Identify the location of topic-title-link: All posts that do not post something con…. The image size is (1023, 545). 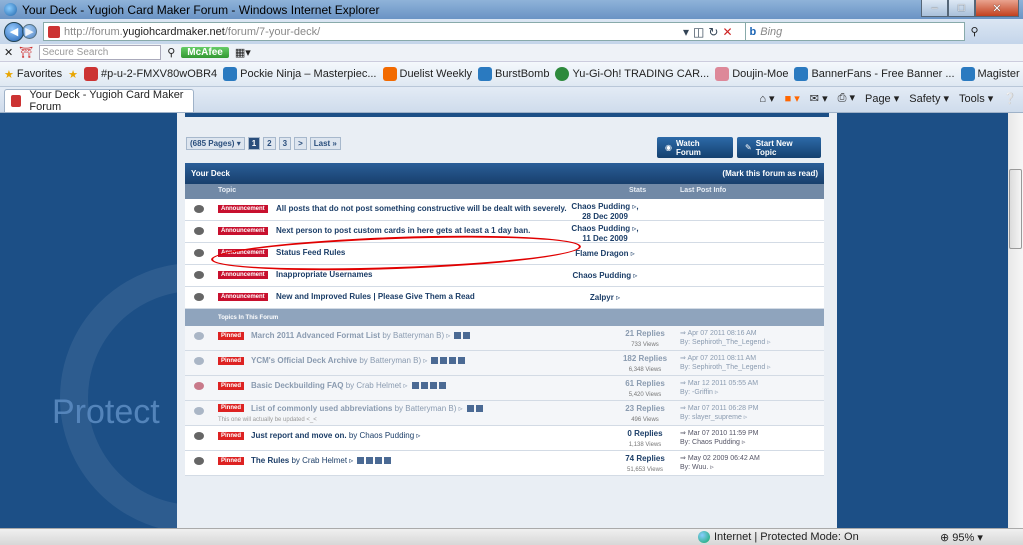
(421, 208).